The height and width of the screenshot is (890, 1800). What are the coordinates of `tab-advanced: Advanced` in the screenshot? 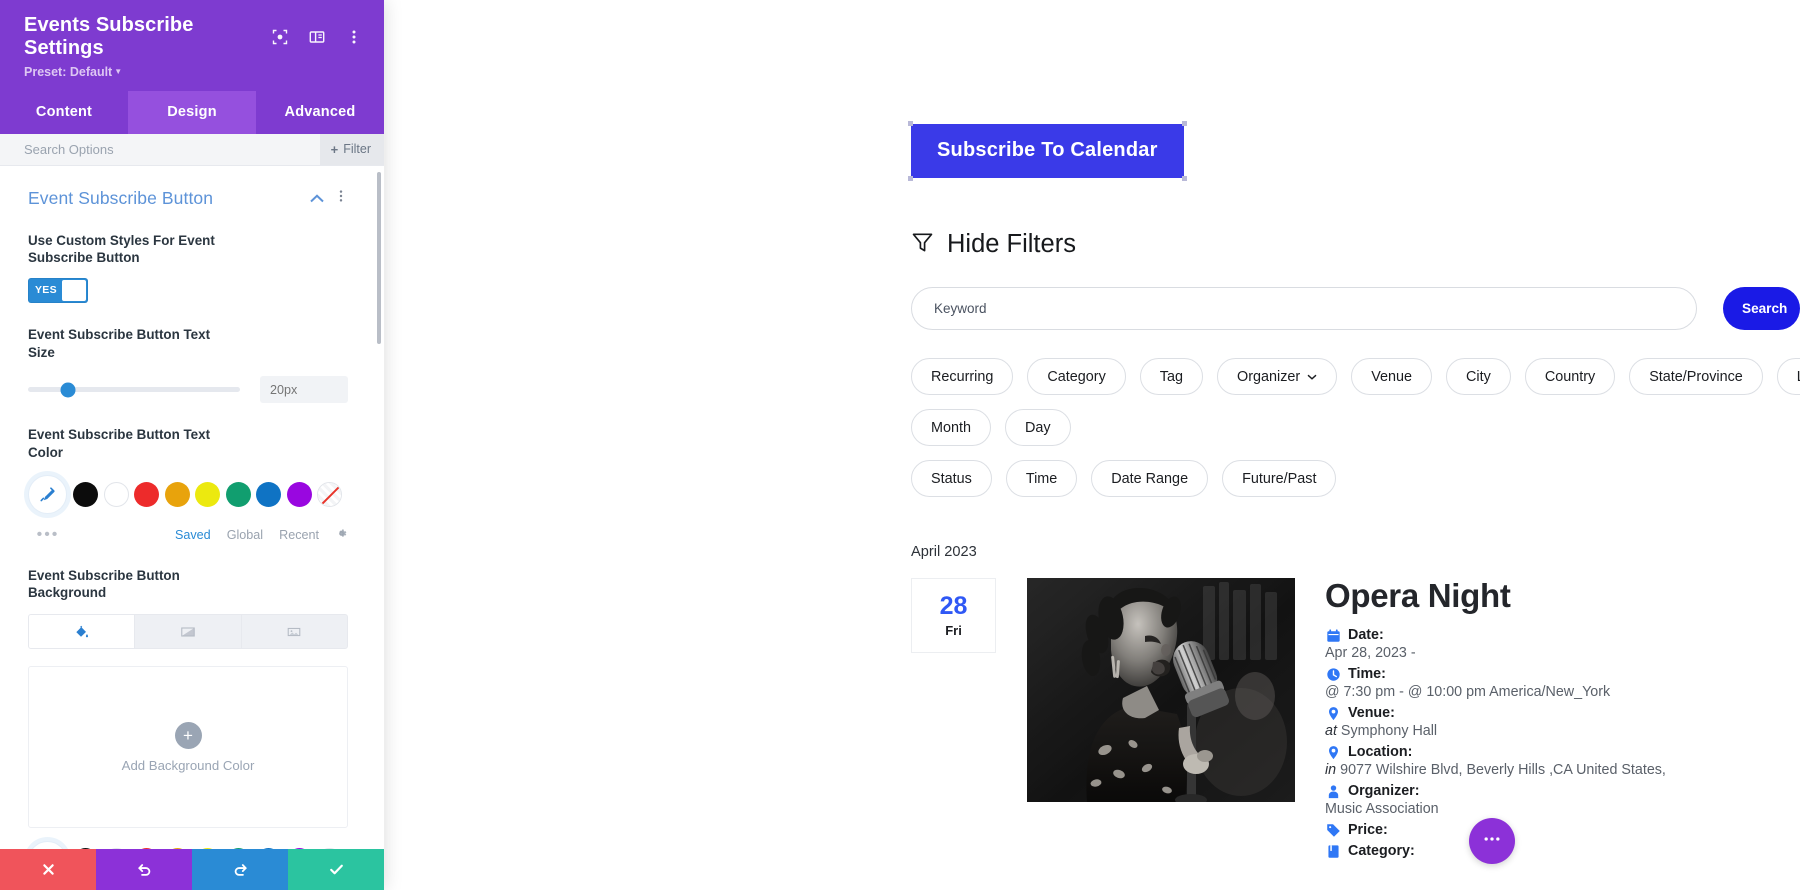 It's located at (320, 112).